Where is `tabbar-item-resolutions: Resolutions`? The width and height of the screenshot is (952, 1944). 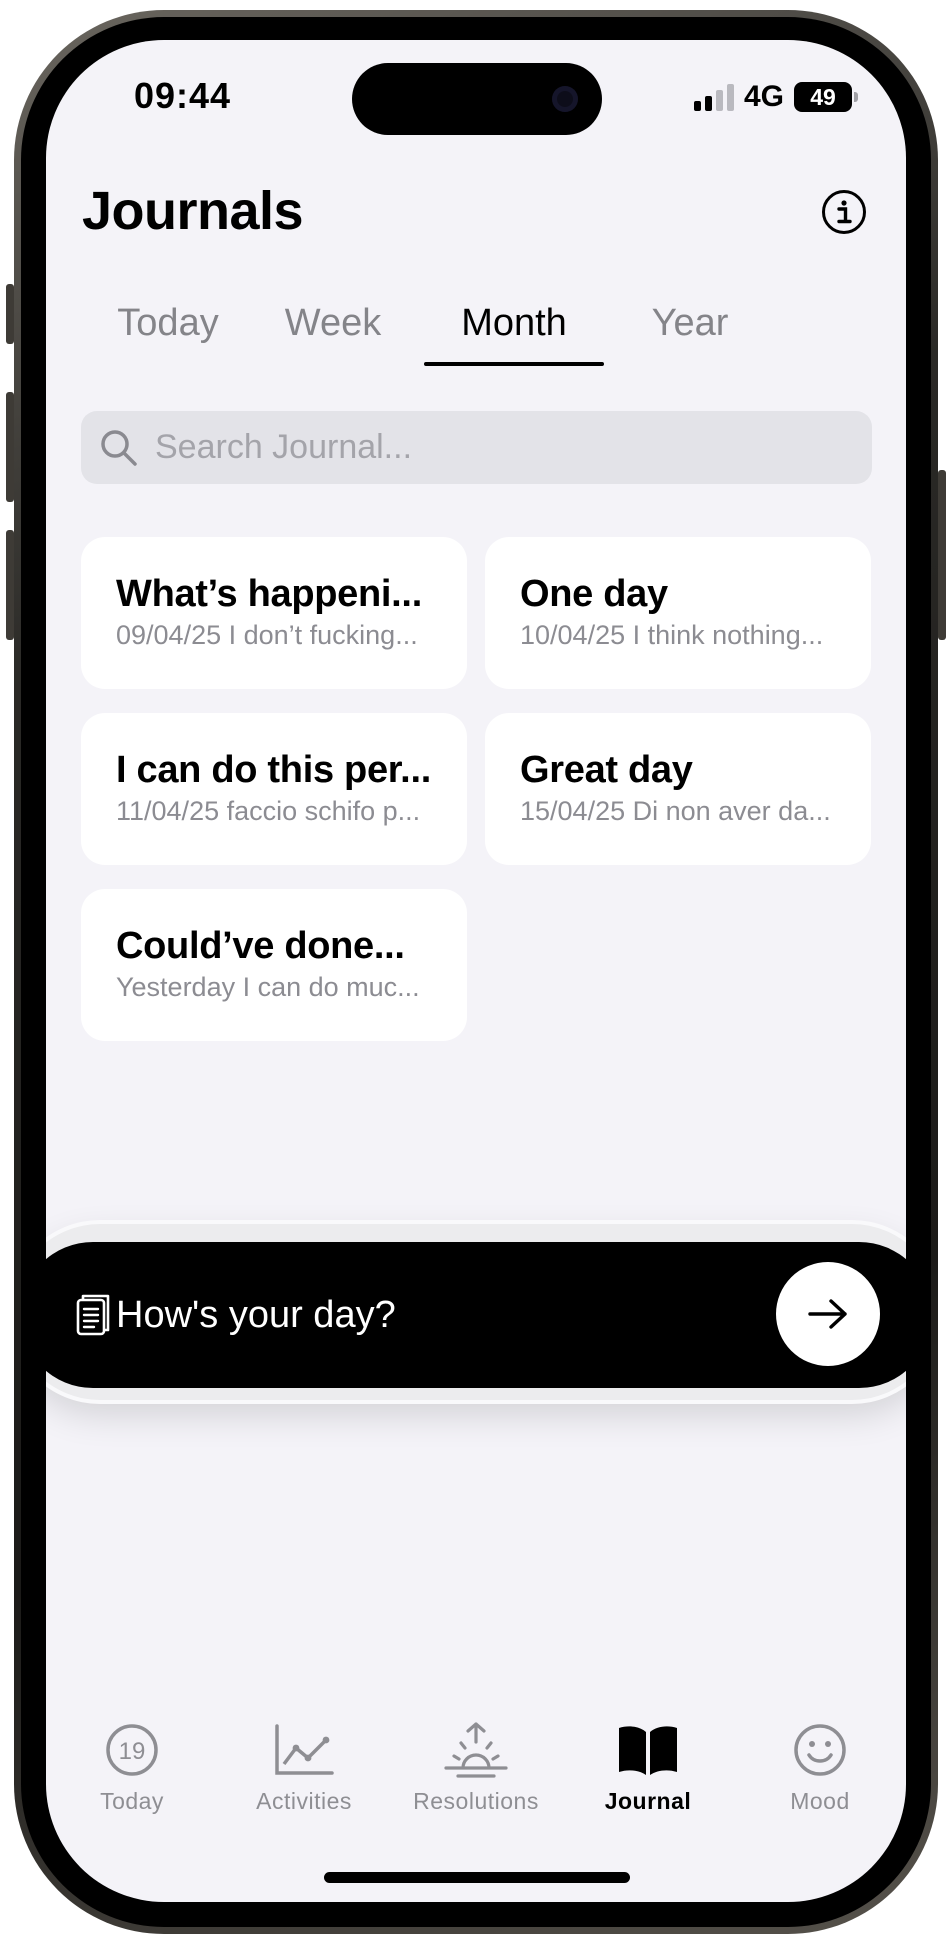
tabbar-item-resolutions: Resolutions is located at coordinates (476, 1775).